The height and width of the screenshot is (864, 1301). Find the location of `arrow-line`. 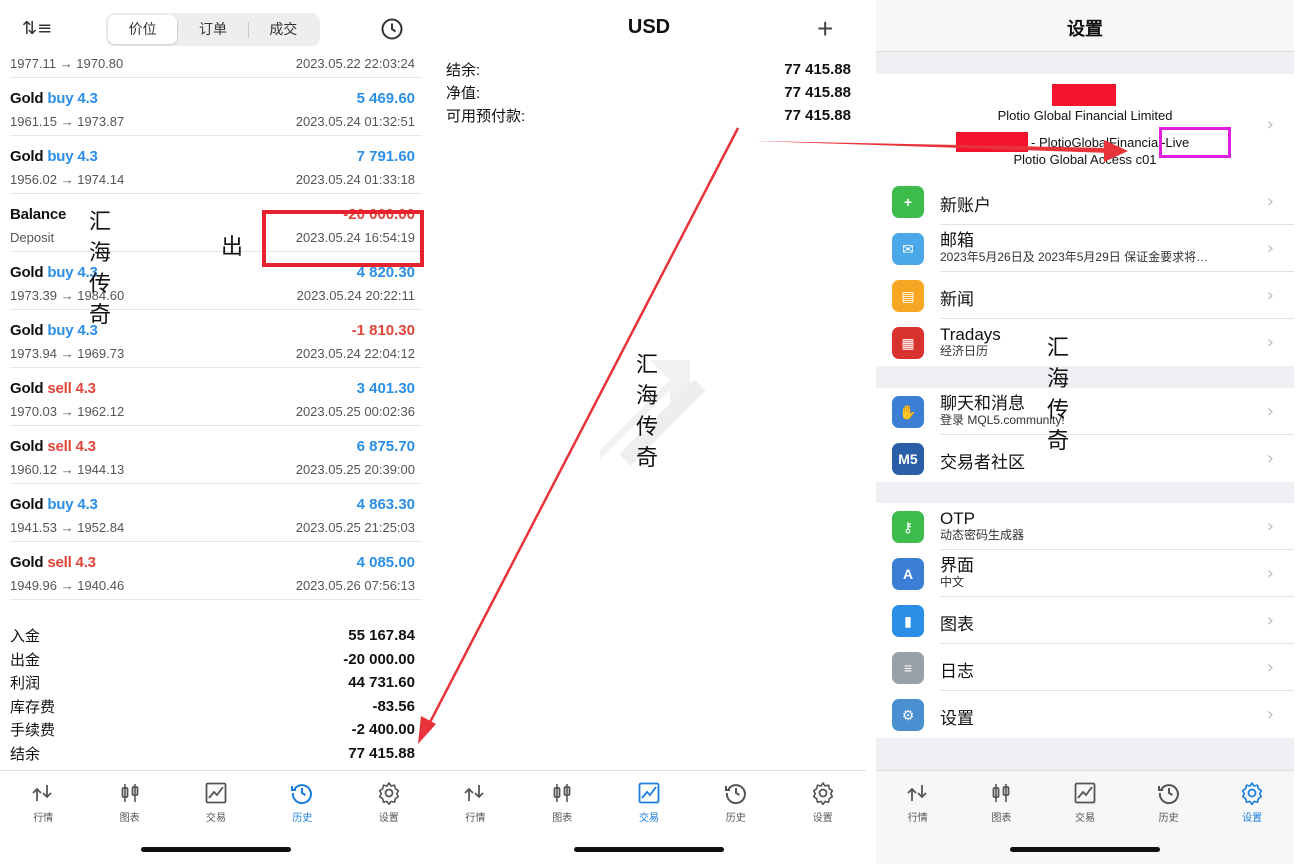

arrow-line is located at coordinates (933, 147).